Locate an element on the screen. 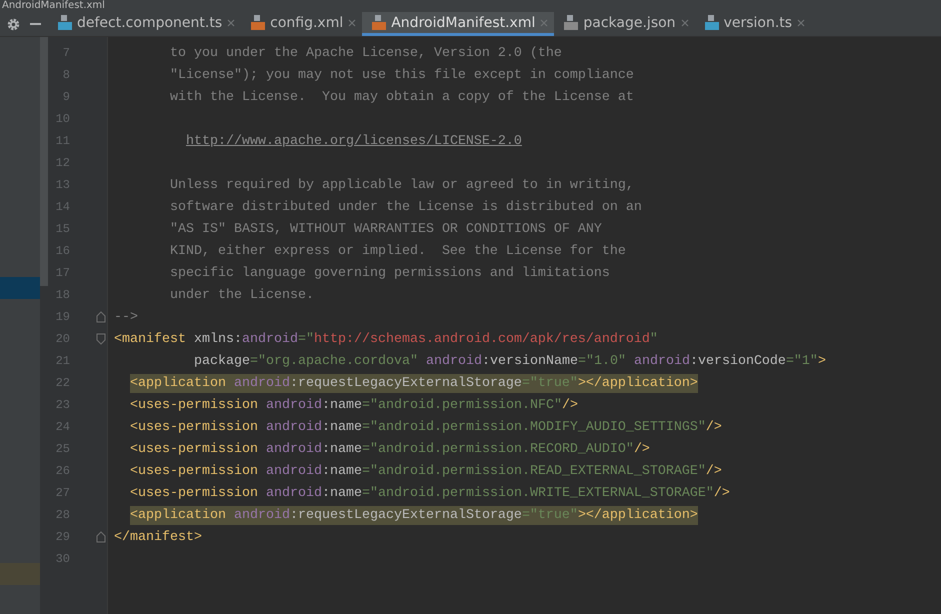 This screenshot has height=614, width=941. code-line: http://www.apache.org/licenses/LICENSE-2.0 is located at coordinates (354, 141).